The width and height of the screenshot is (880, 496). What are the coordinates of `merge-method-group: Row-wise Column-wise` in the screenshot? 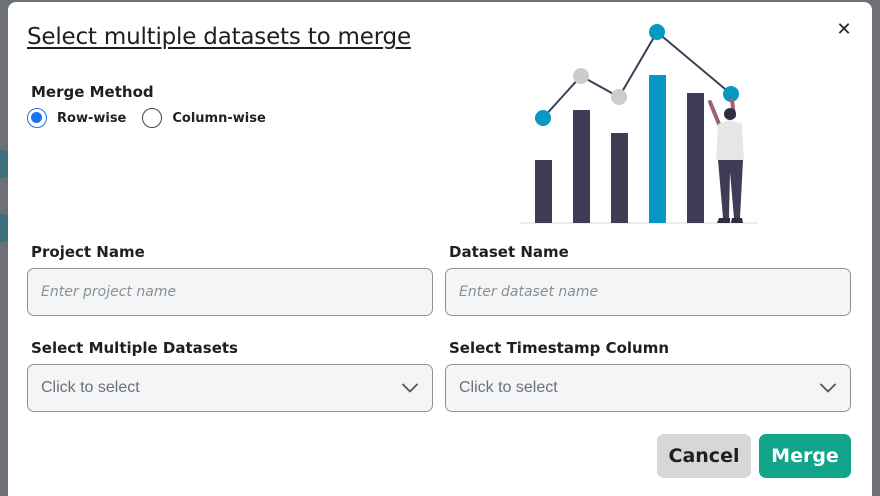 It's located at (154, 118).